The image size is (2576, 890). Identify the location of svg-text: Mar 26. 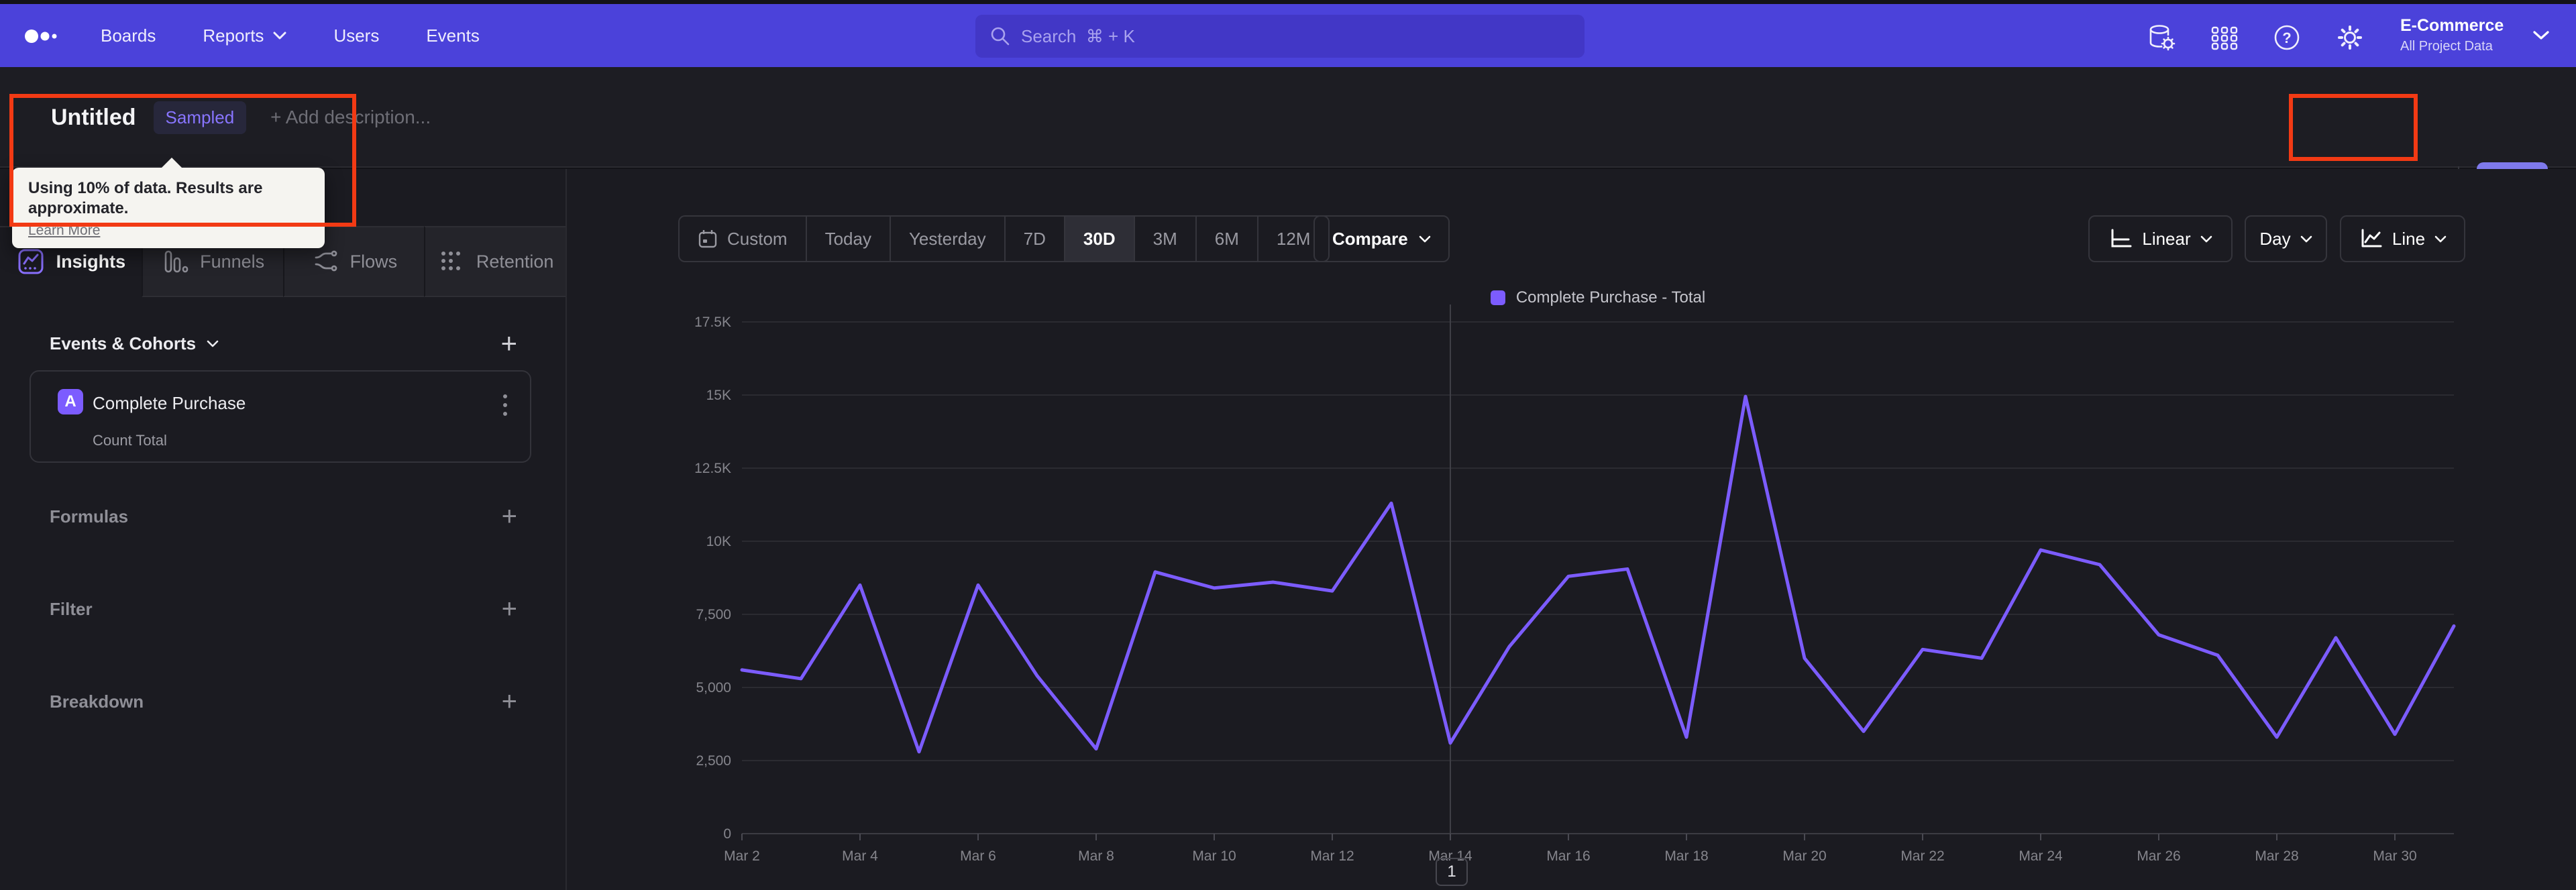
(2158, 856).